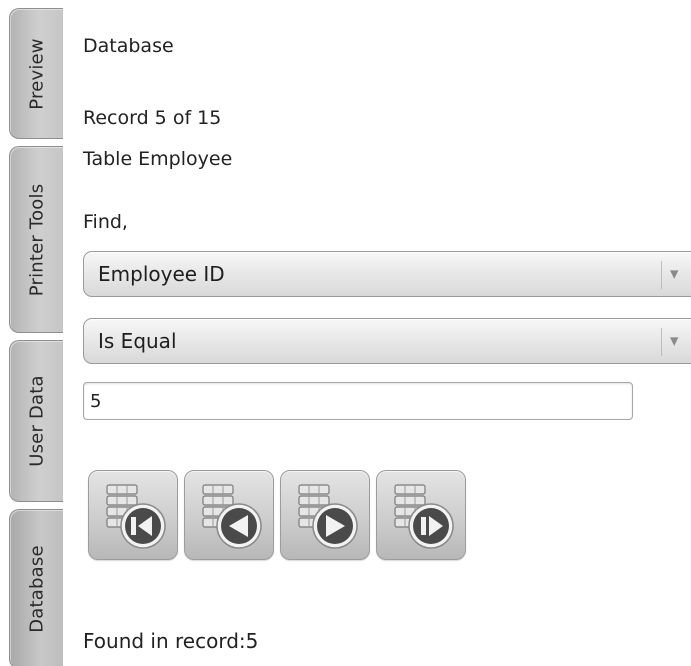 This screenshot has width=691, height=666. I want to click on tab-printer-tools: Printer Tools, so click(36, 239).